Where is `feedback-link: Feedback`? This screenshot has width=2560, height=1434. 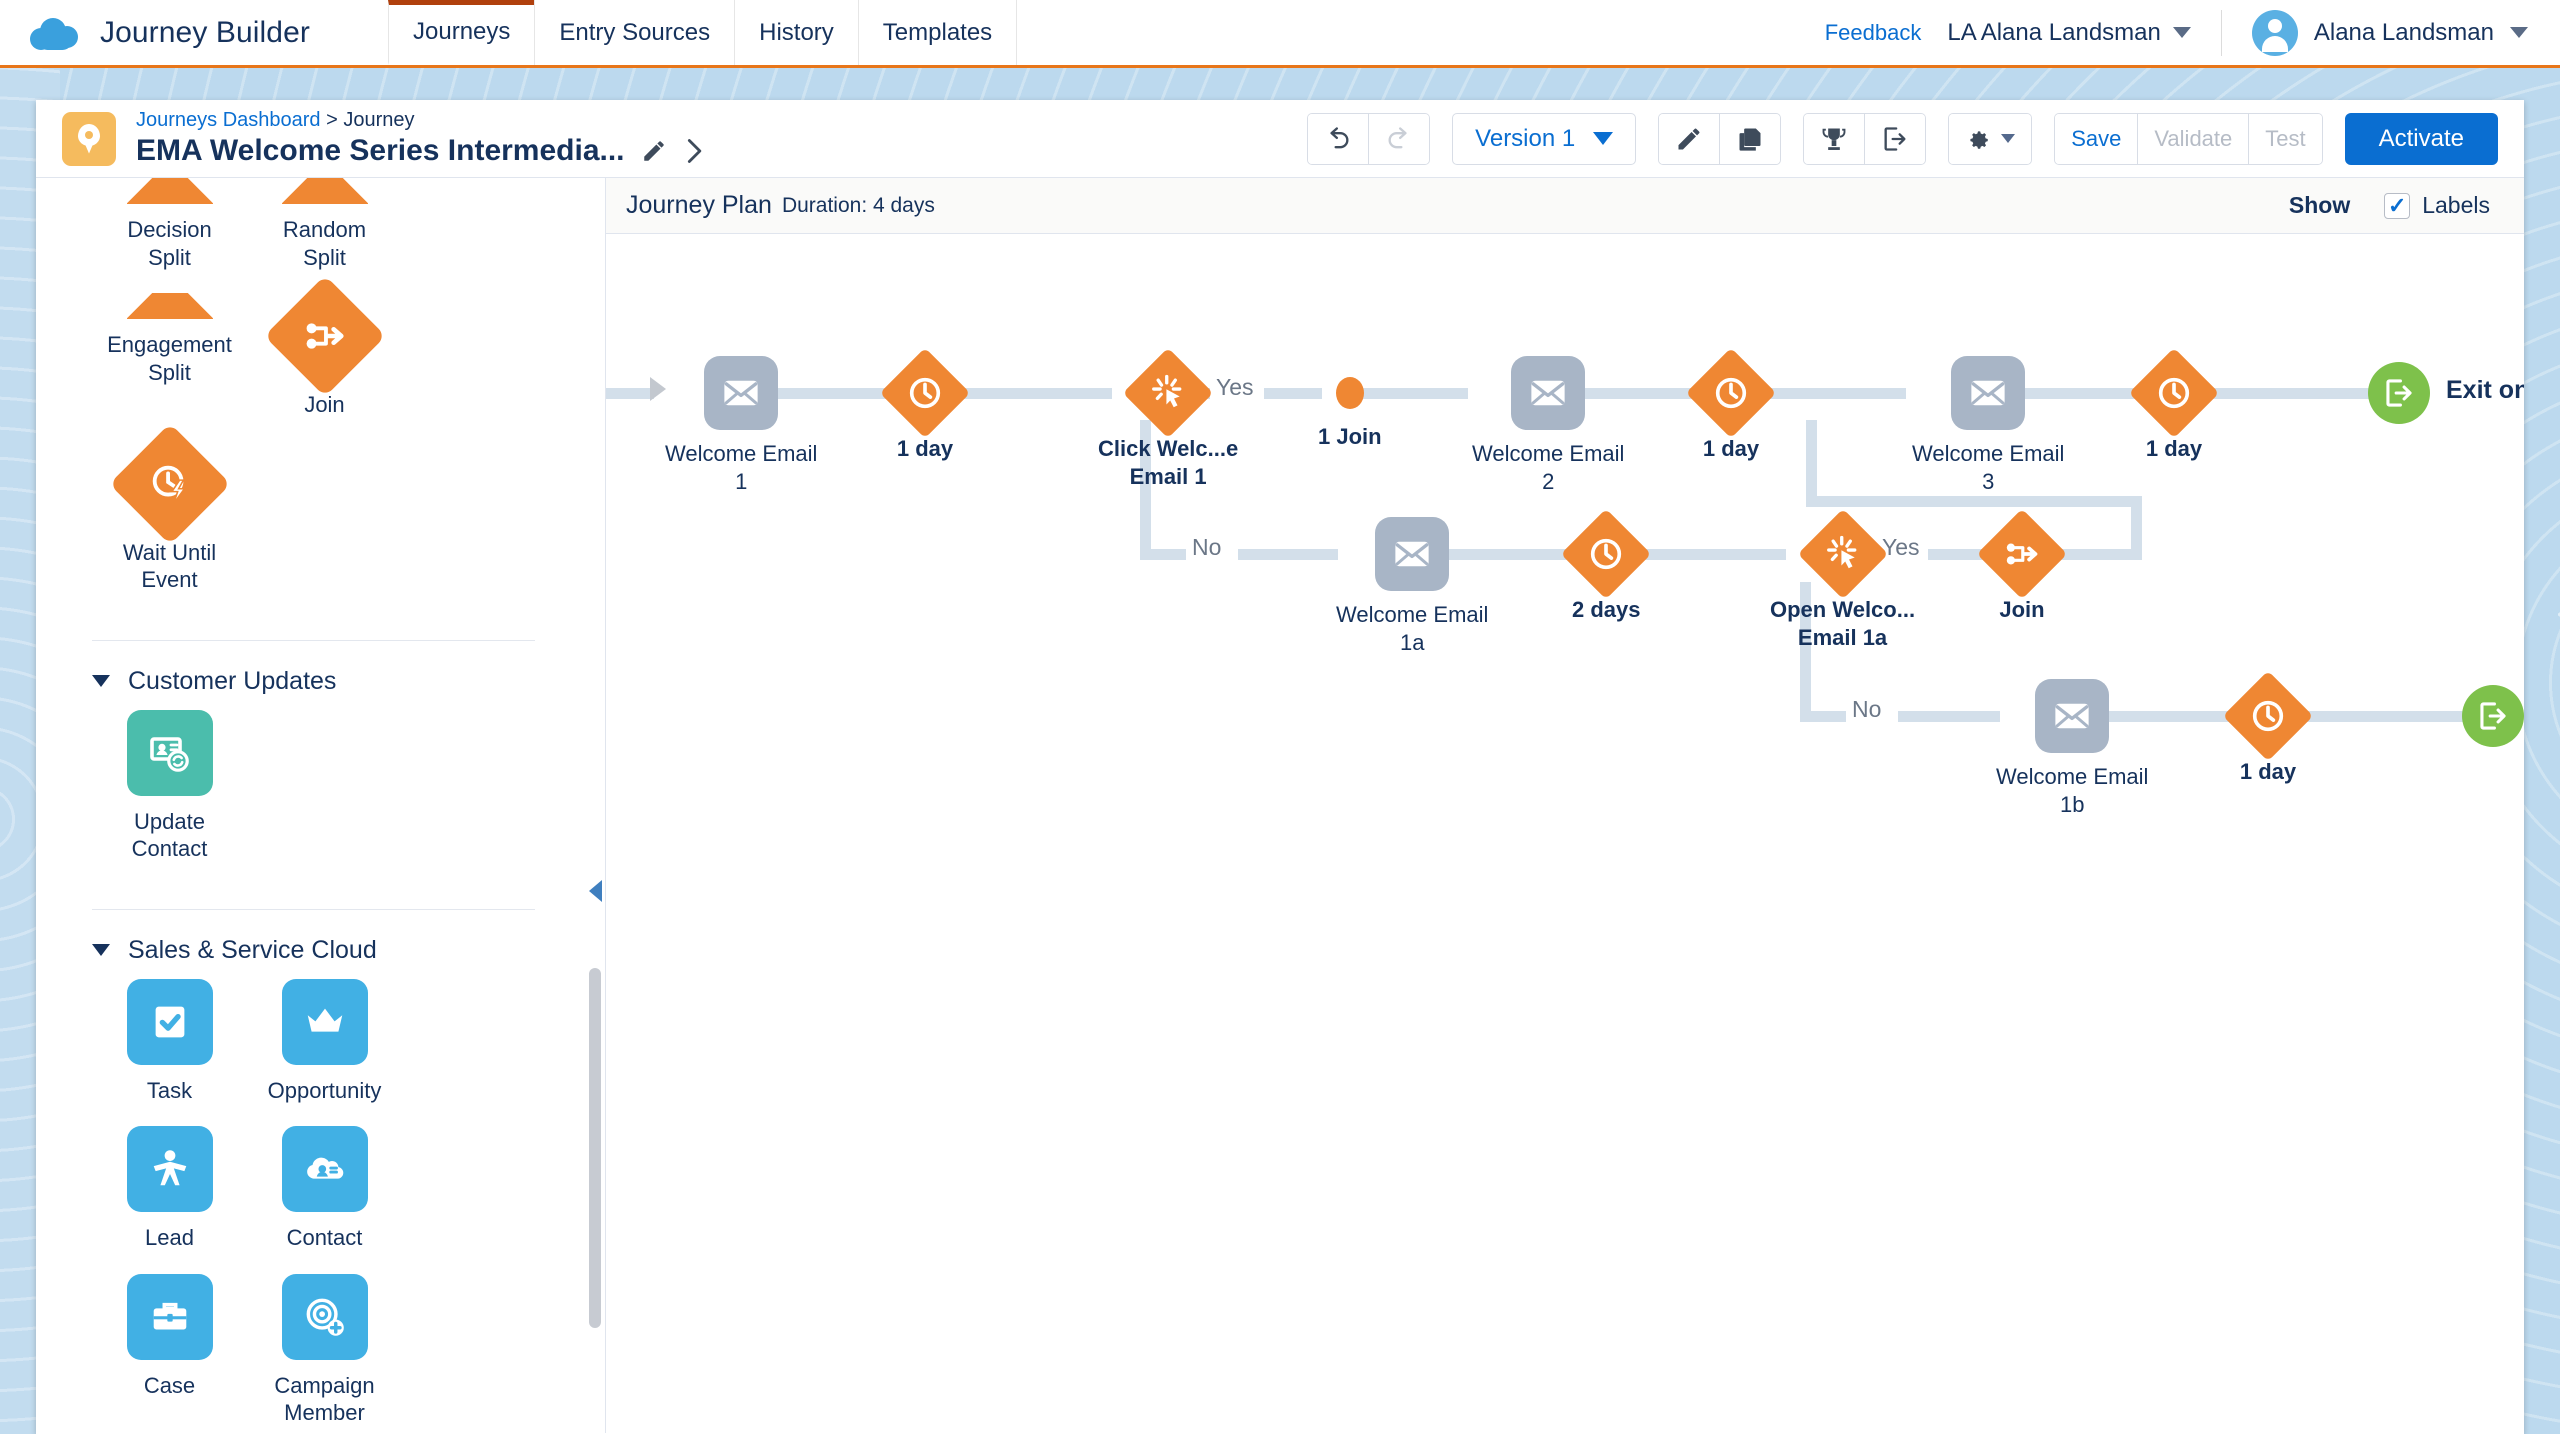
feedback-link: Feedback is located at coordinates (1873, 33).